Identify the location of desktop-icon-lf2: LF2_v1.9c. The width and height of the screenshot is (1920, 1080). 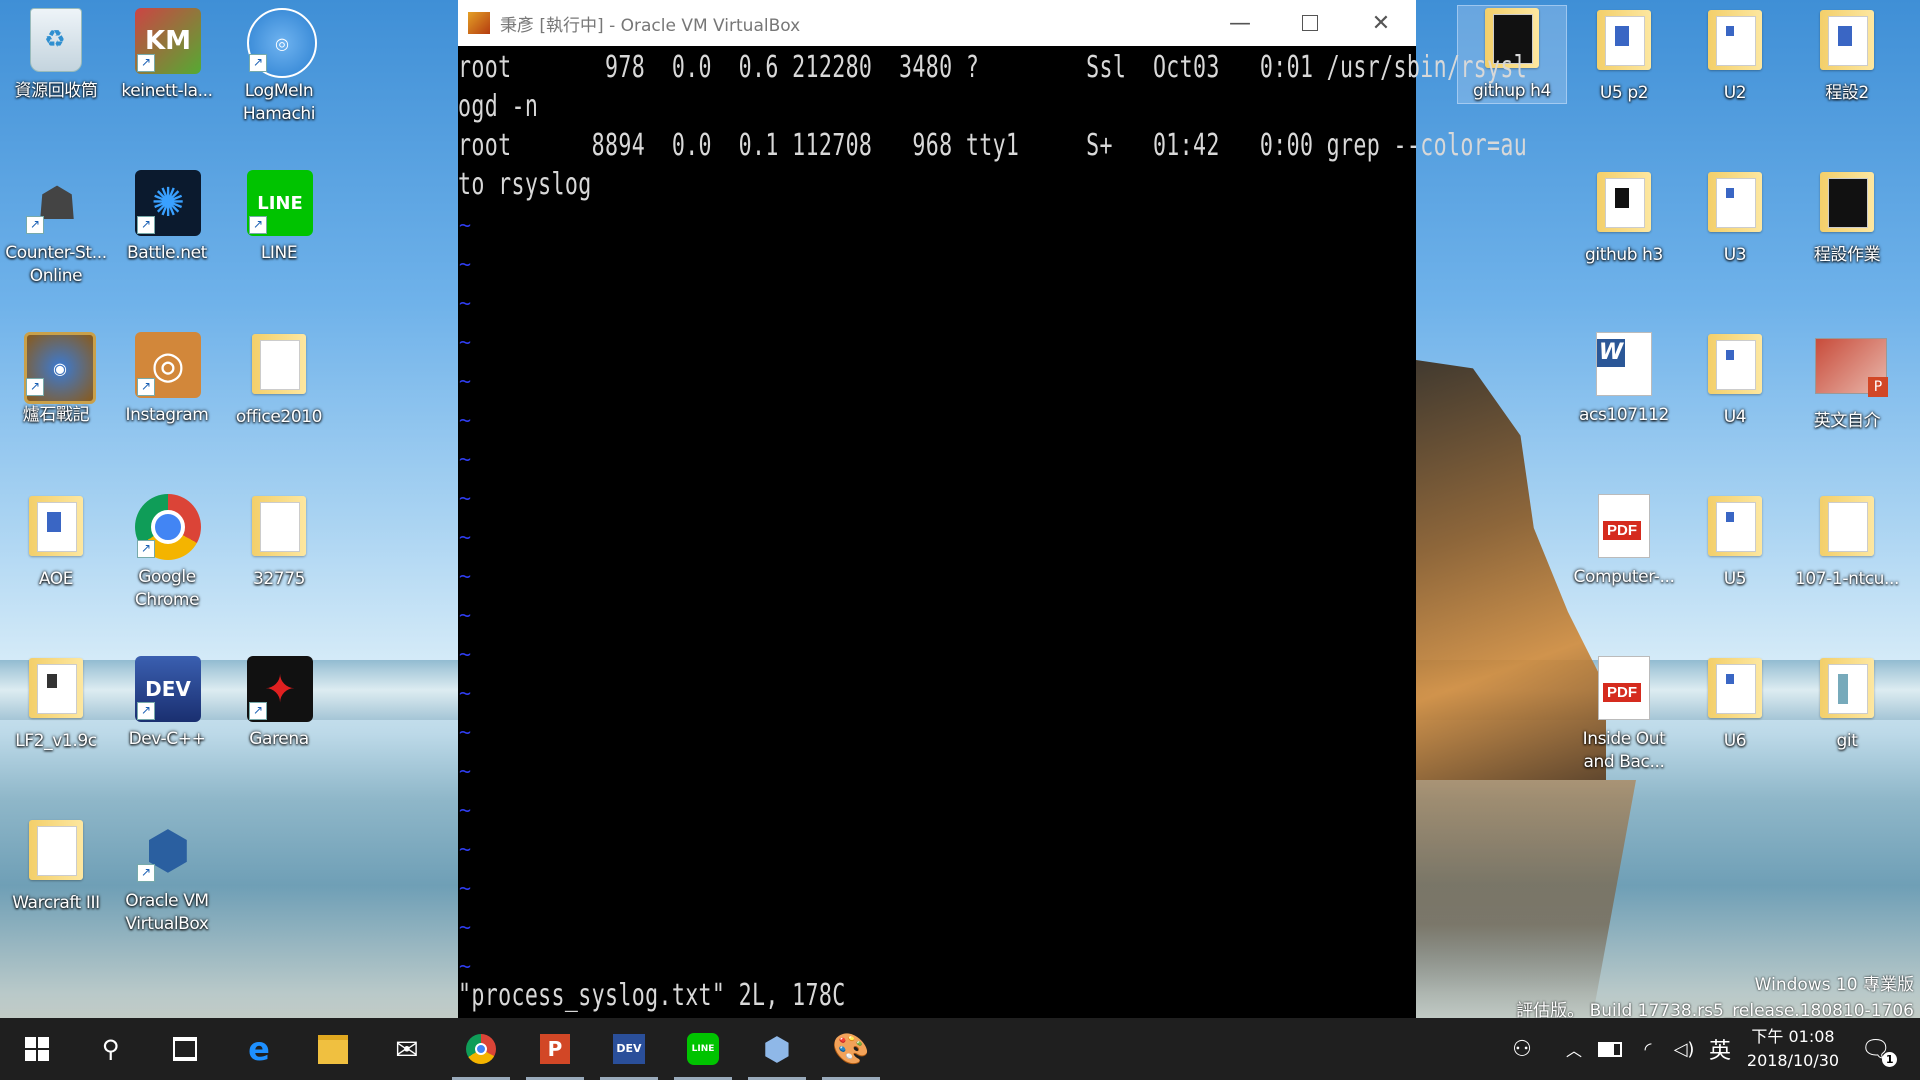
(56, 704).